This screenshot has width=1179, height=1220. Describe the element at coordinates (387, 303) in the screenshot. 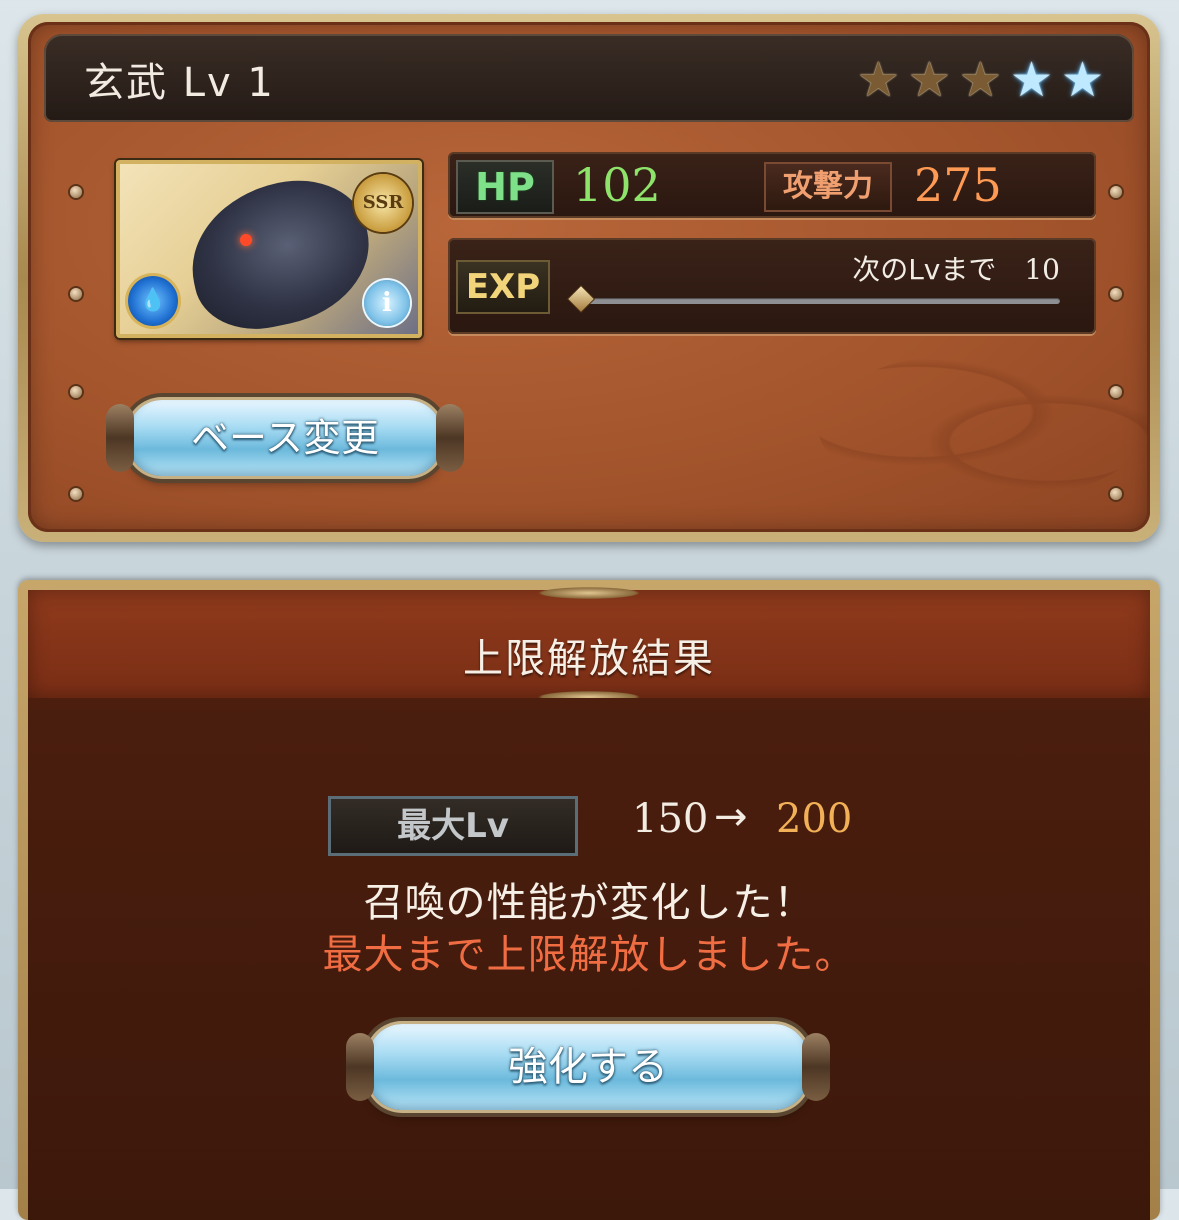

I see `info-icon: i` at that location.